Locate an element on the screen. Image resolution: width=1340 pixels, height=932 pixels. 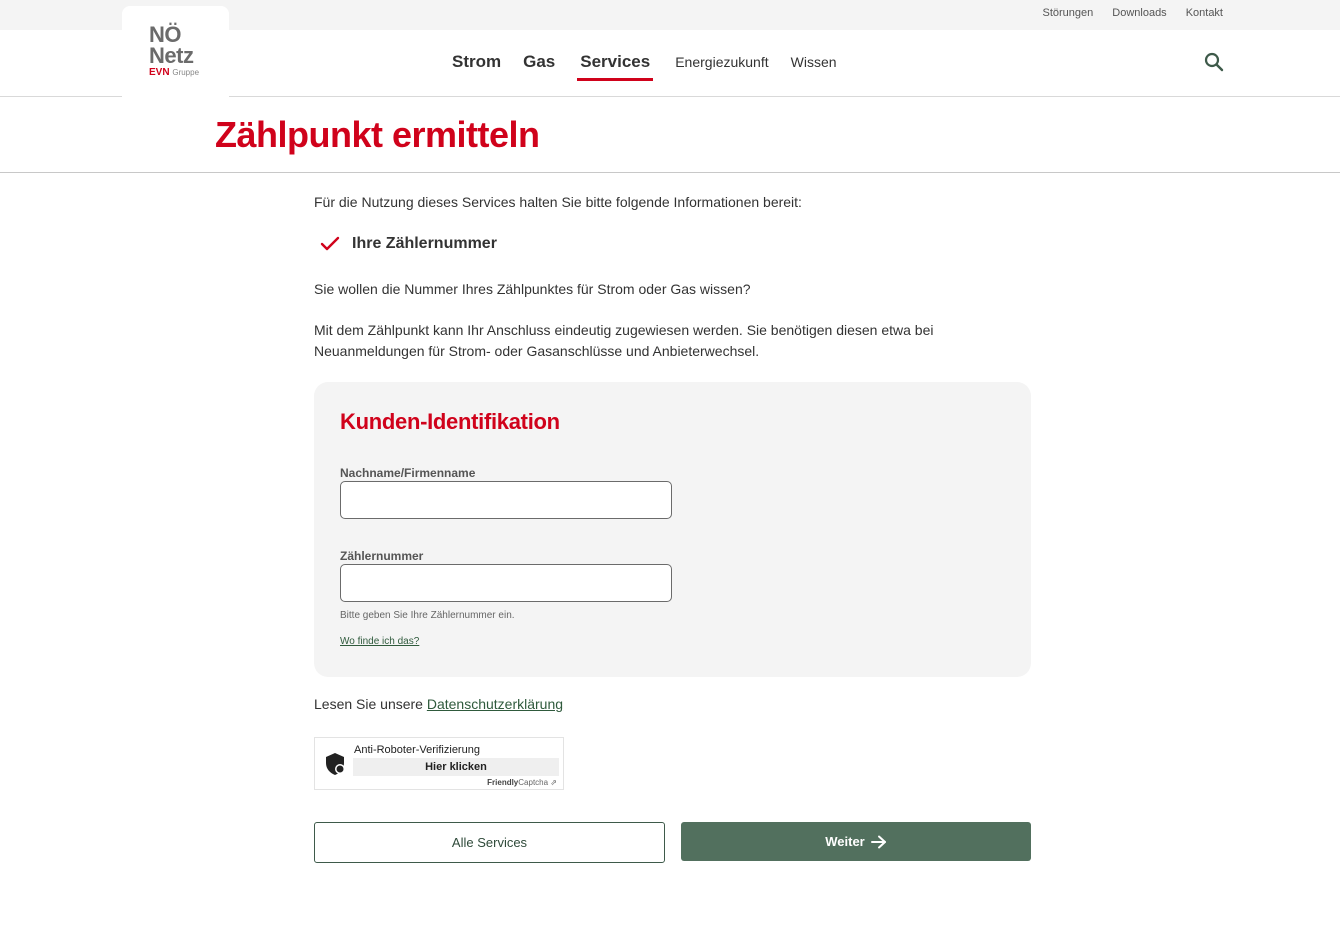
captcha-title: Anti-Roboter-Verifizierung is located at coordinates (417, 750).